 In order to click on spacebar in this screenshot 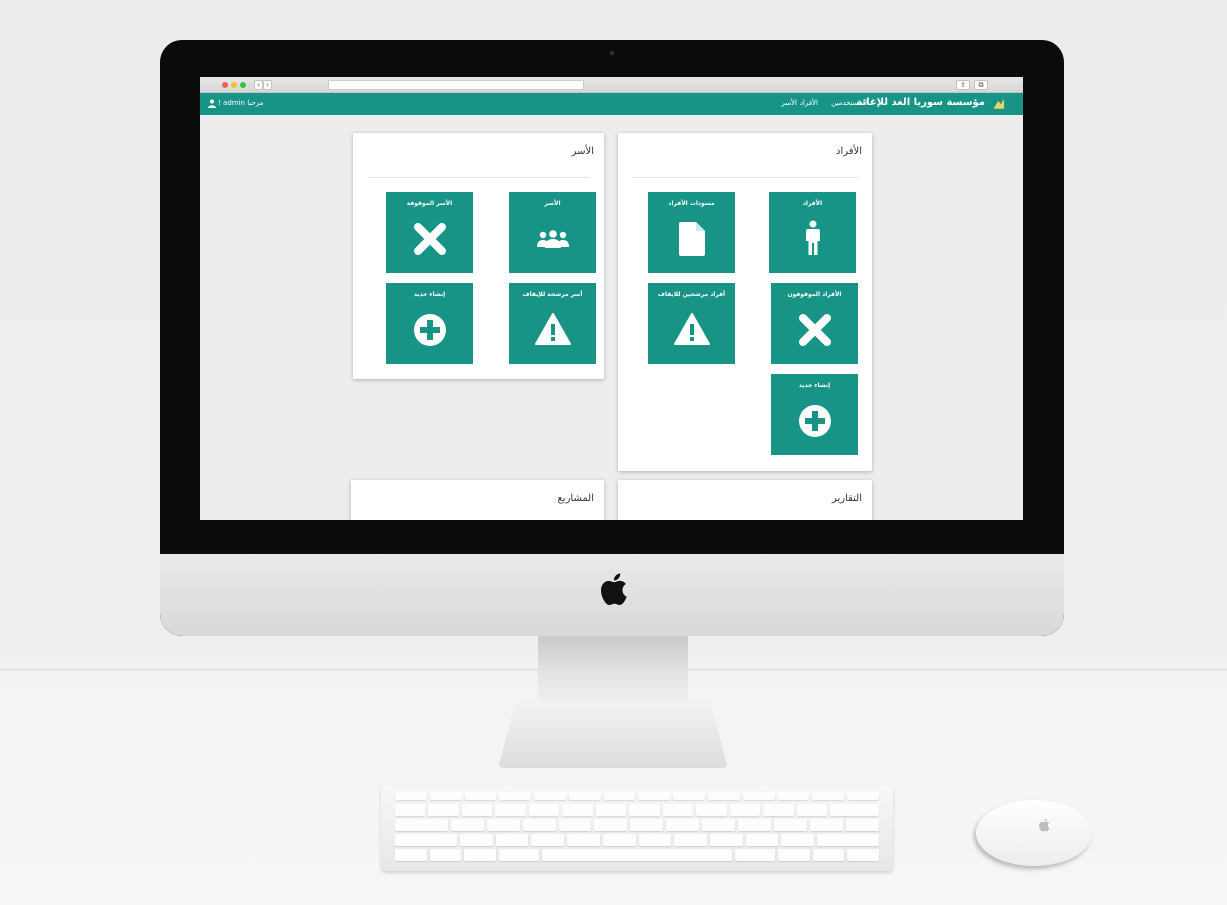, I will do `click(637, 855)`.